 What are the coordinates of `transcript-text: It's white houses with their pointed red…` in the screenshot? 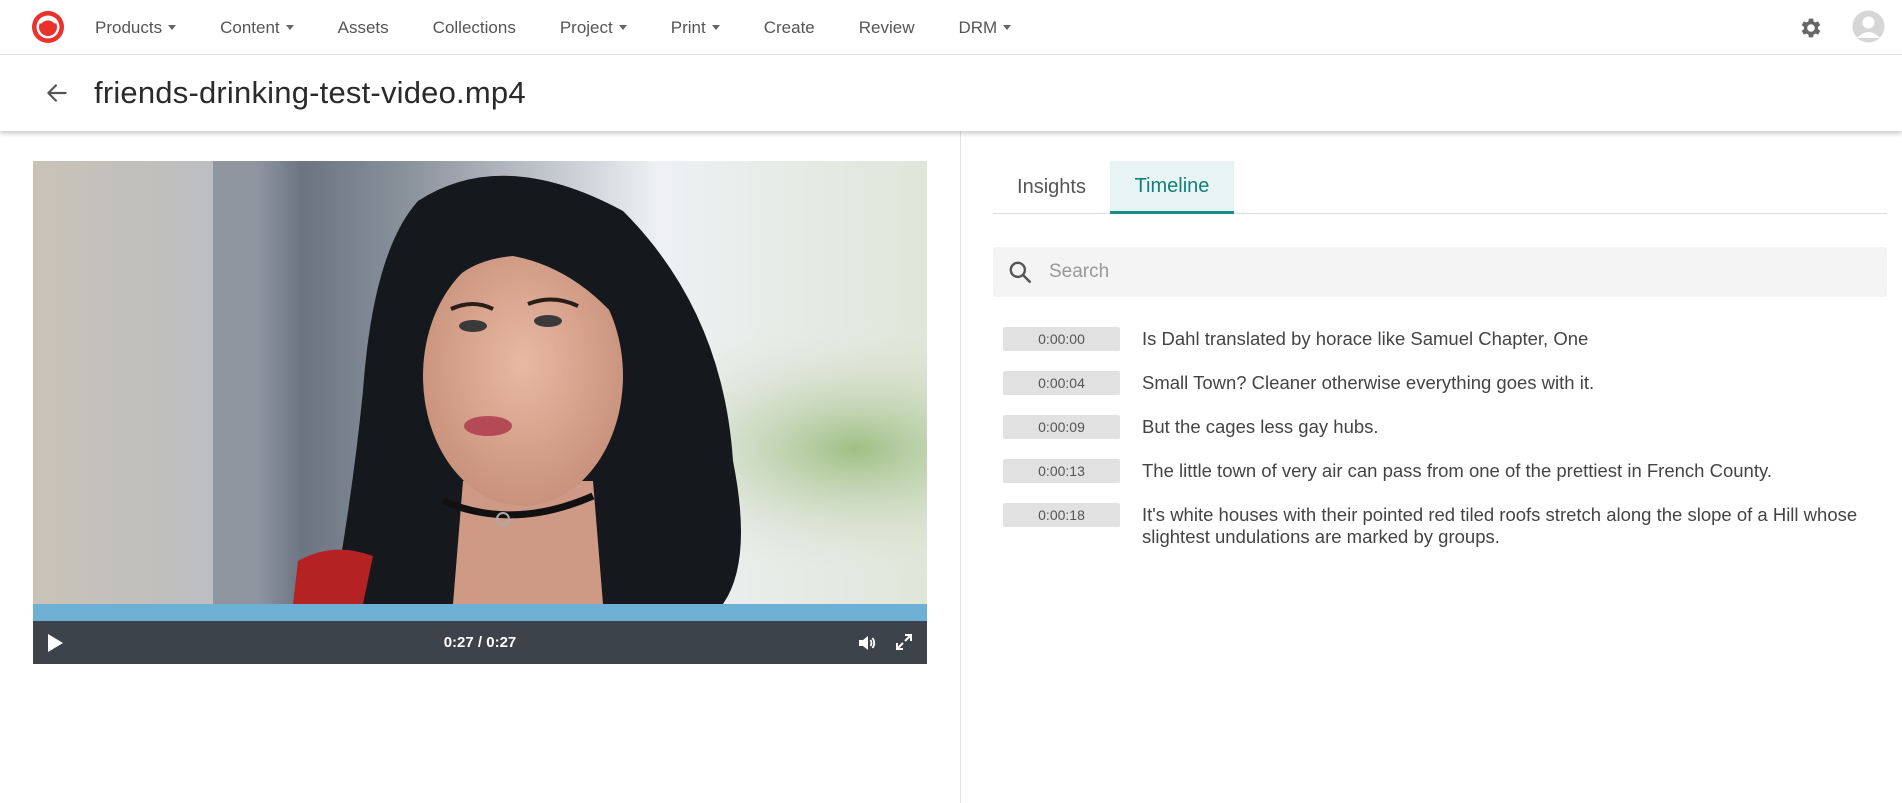 It's located at (1500, 525).